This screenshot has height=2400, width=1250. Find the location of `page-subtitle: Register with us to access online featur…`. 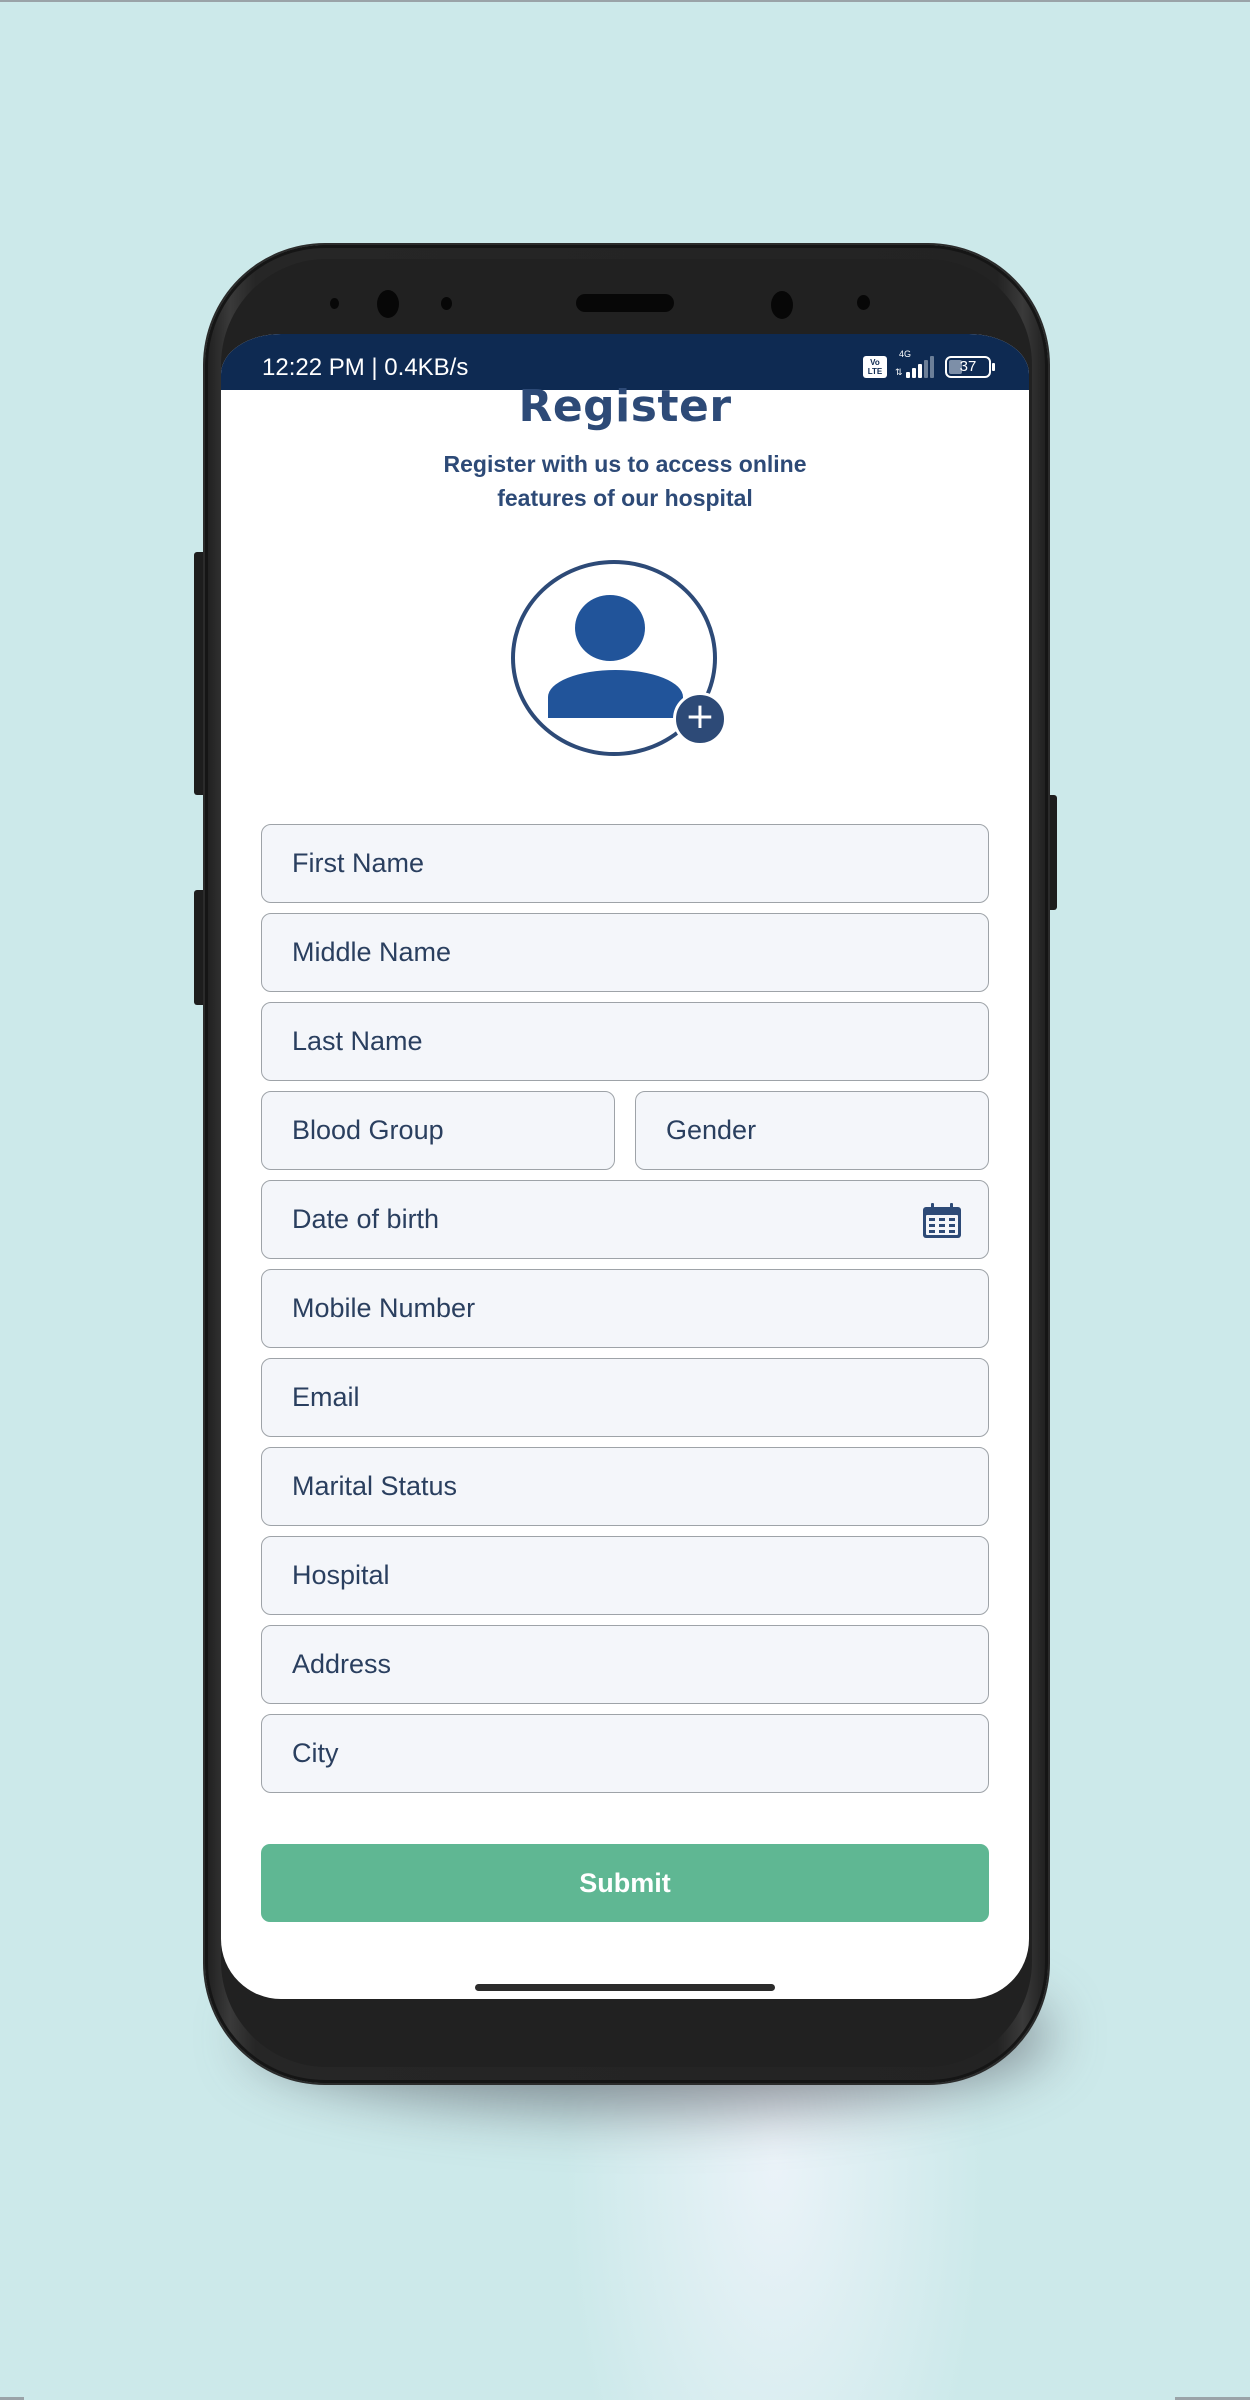

page-subtitle: Register with us to access online featur… is located at coordinates (625, 481).